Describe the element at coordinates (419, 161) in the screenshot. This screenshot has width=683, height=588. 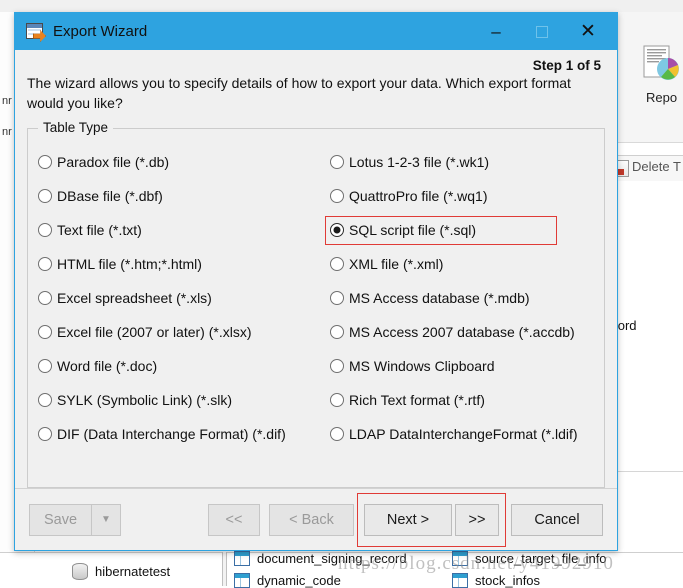
I see `radio-label: Lotus 1-2-3 file (*.wk1)` at that location.